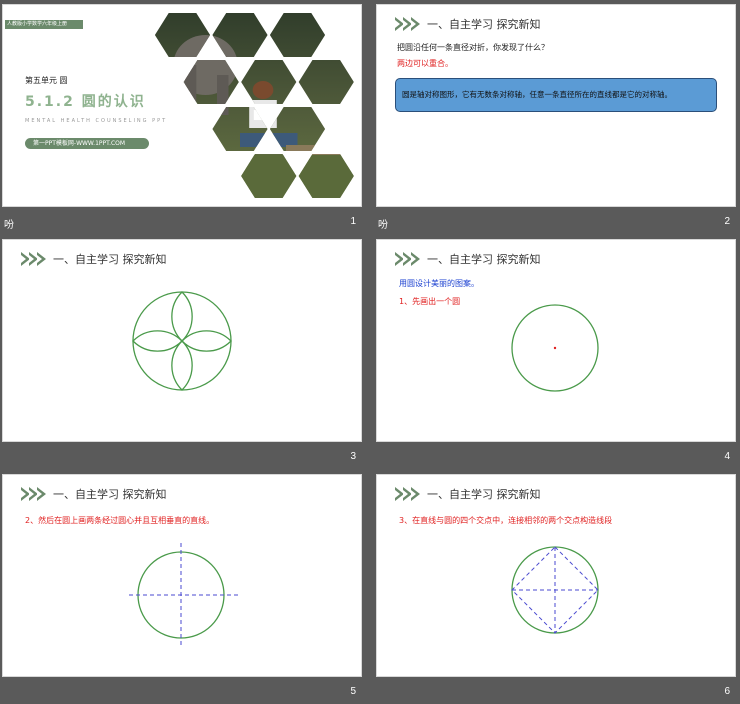  What do you see at coordinates (484, 24) in the screenshot?
I see `section-title: 一、自主学习 探究新知` at bounding box center [484, 24].